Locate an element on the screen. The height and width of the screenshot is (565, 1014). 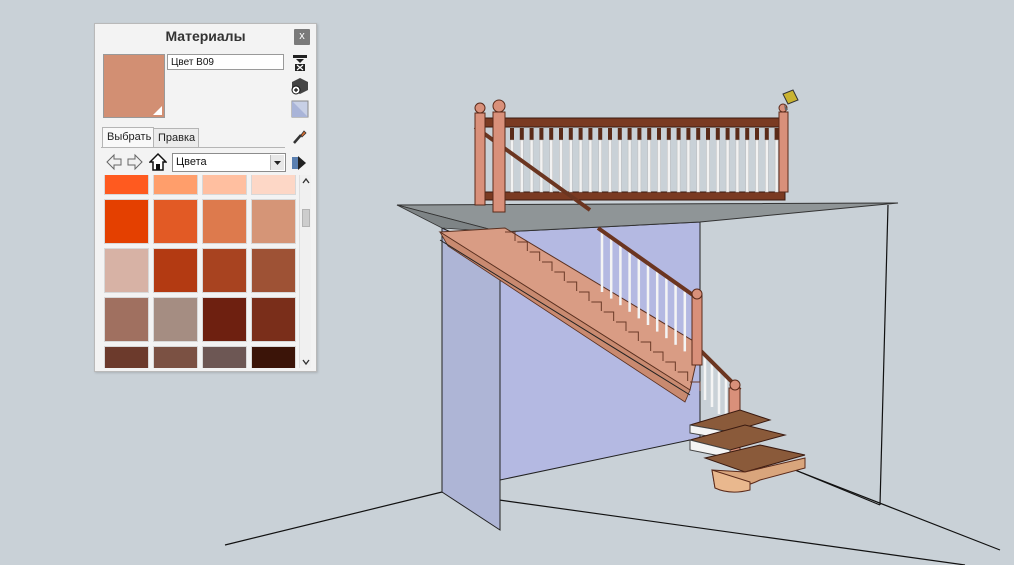
collection-dropdown: Цвета is located at coordinates (229, 162).